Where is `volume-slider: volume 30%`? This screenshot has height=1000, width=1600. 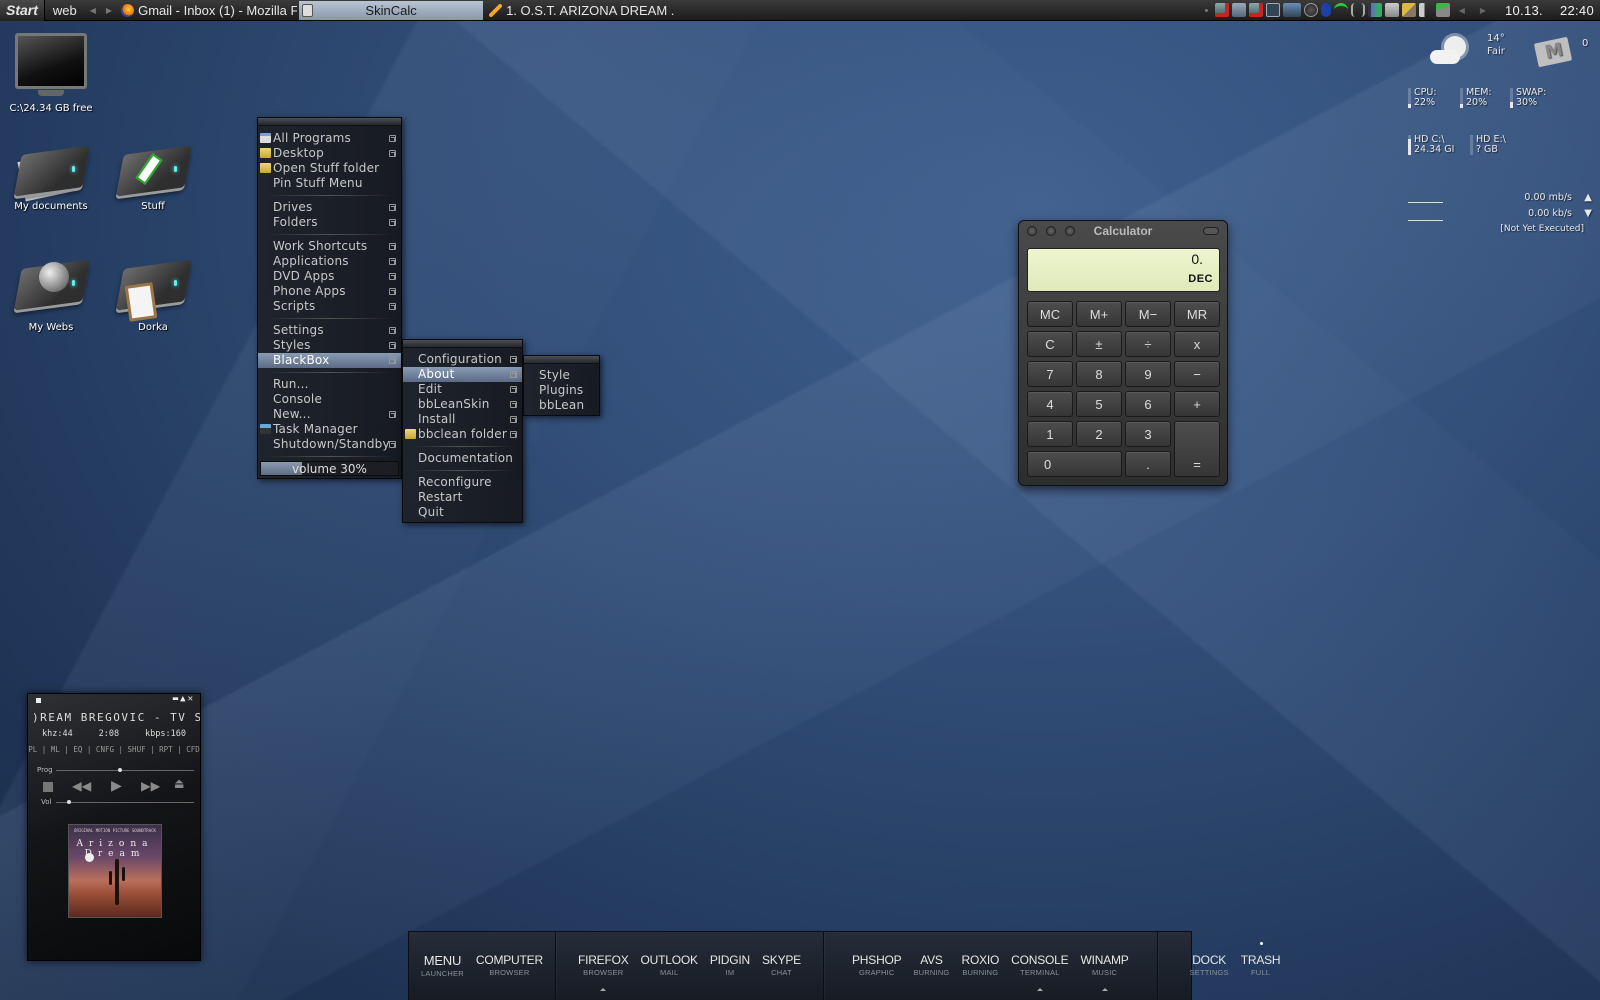
volume-slider: volume 30% is located at coordinates (329, 468).